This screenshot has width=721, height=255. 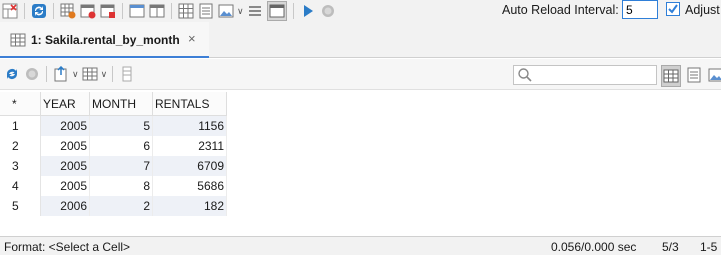 I want to click on table-row: 4 2005 8 5686, so click(x=113, y=186).